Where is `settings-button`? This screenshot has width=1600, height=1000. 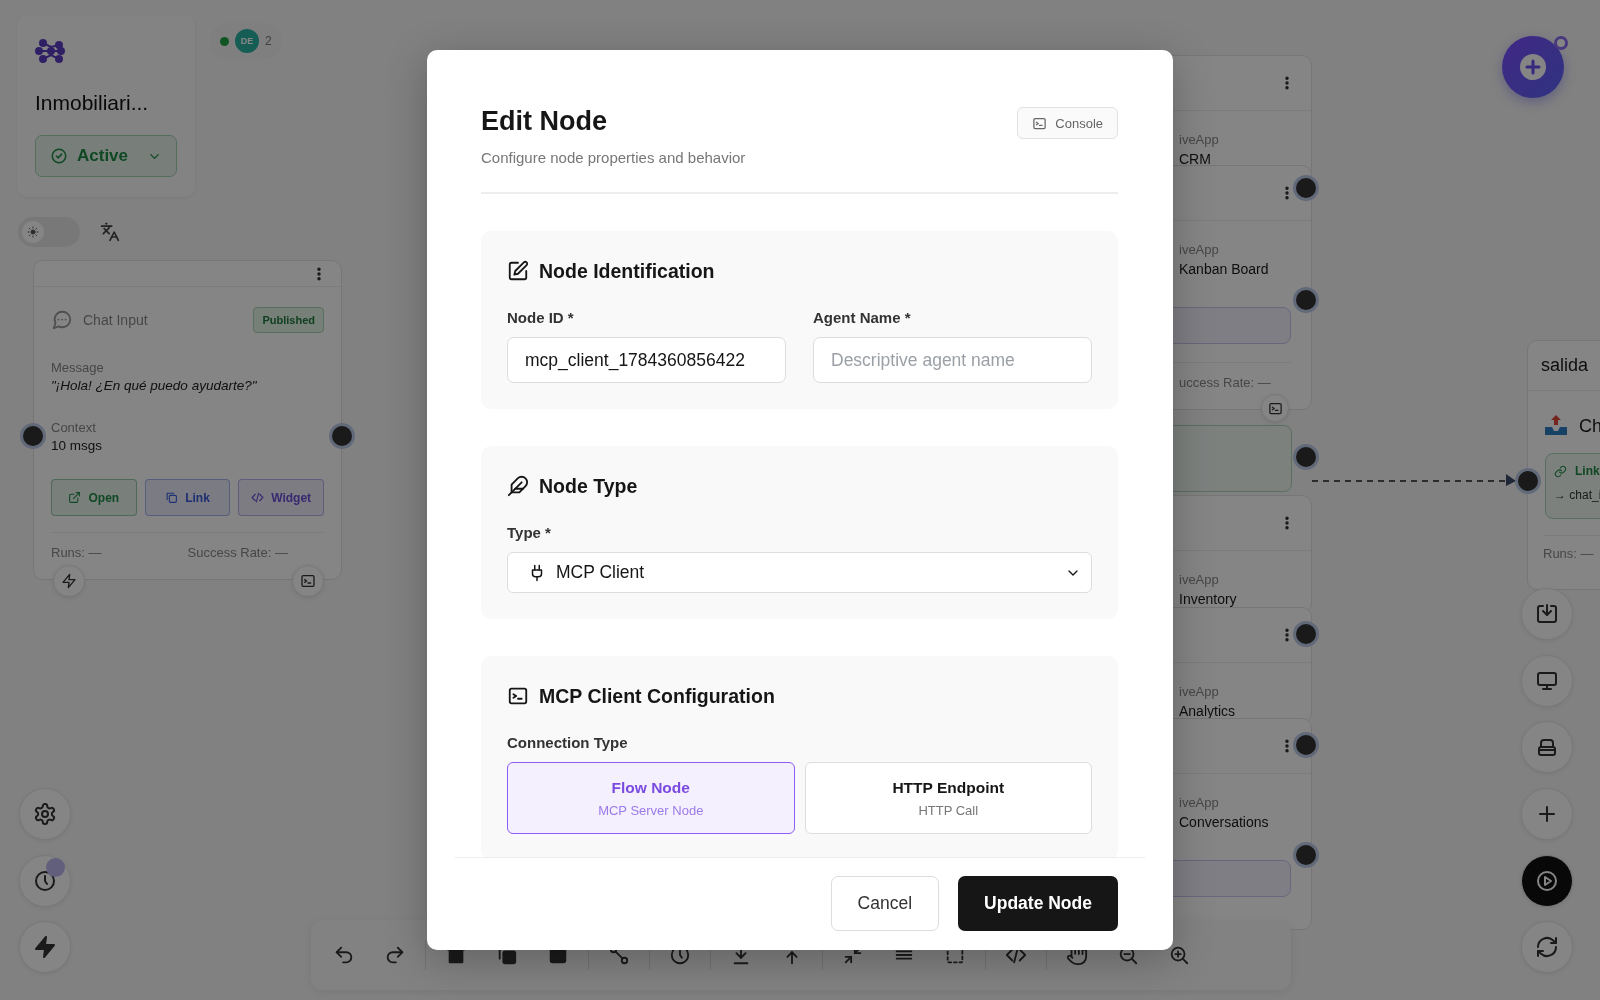 settings-button is located at coordinates (45, 814).